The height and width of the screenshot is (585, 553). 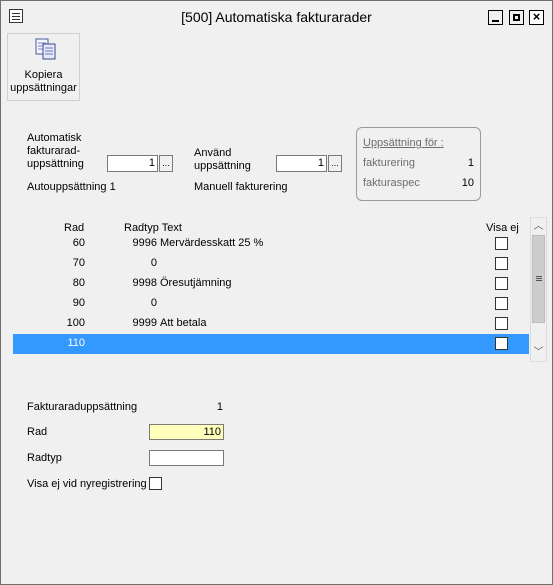 What do you see at coordinates (391, 183) in the screenshot?
I see `invoice-spec-label: fakturaspec` at bounding box center [391, 183].